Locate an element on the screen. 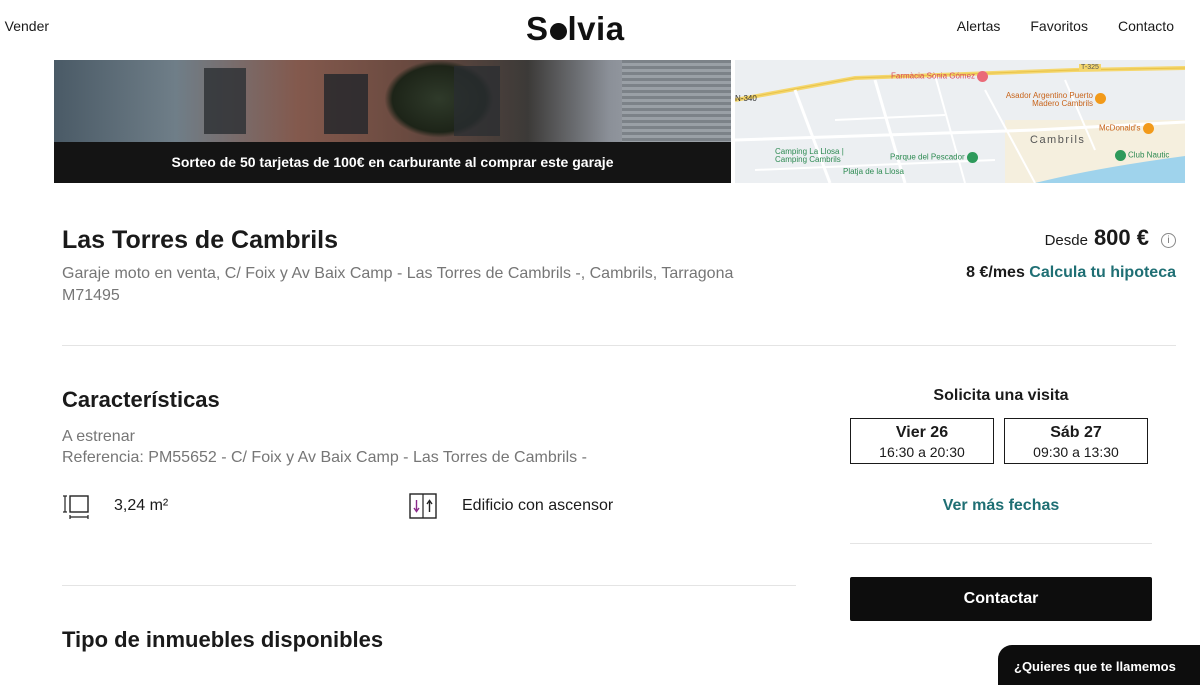  feature-elevator-label: Edificio con ascensor is located at coordinates (538, 505).